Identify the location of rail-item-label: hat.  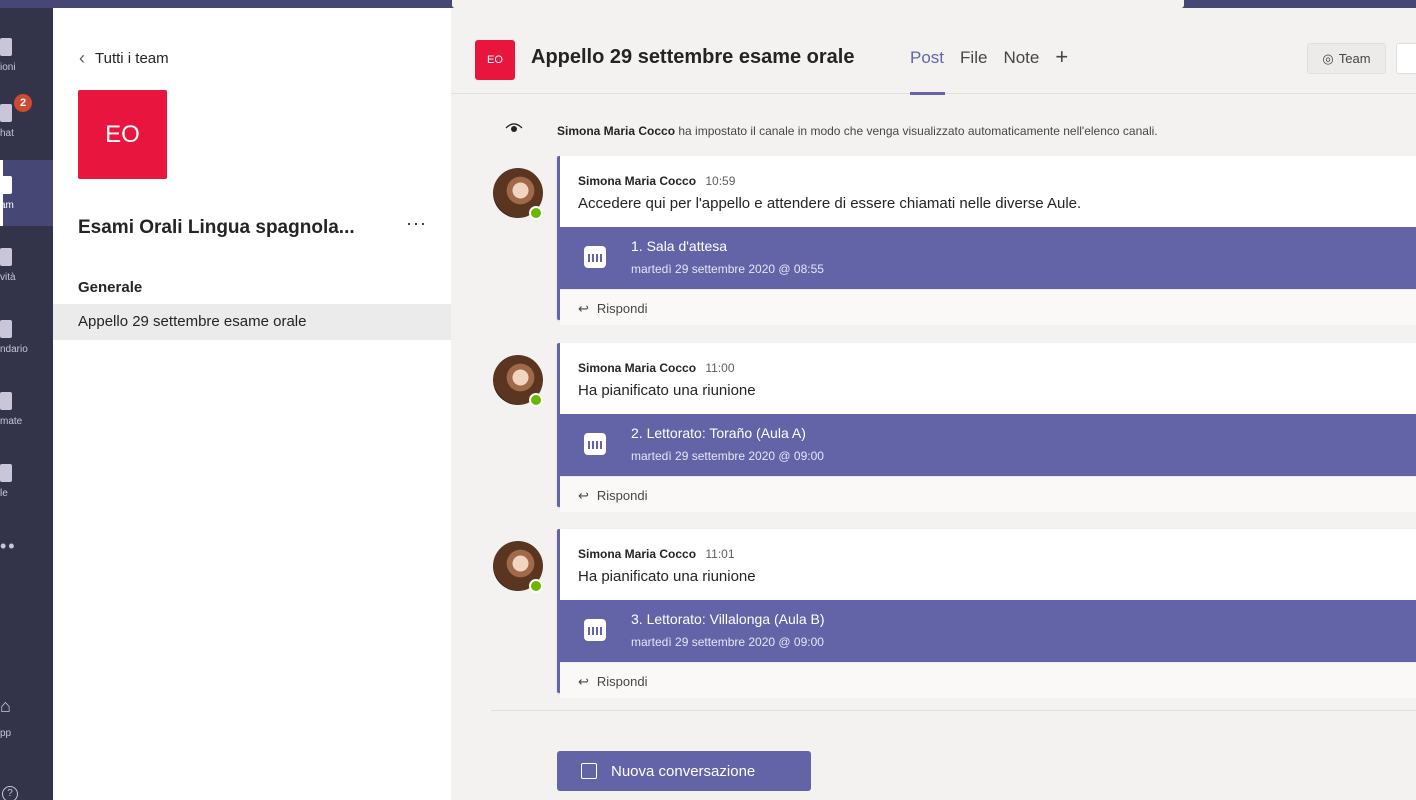
(7, 133).